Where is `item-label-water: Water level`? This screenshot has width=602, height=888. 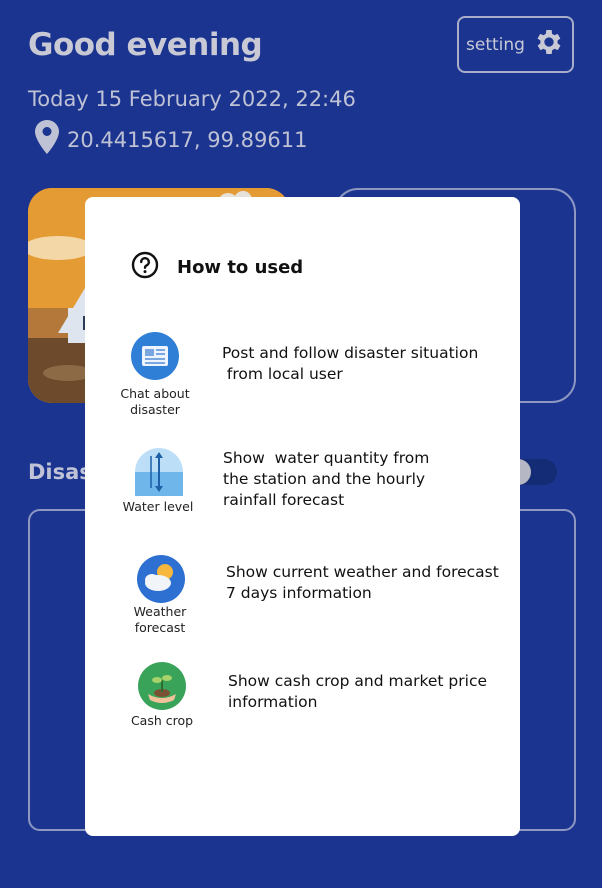 item-label-water: Water level is located at coordinates (158, 506).